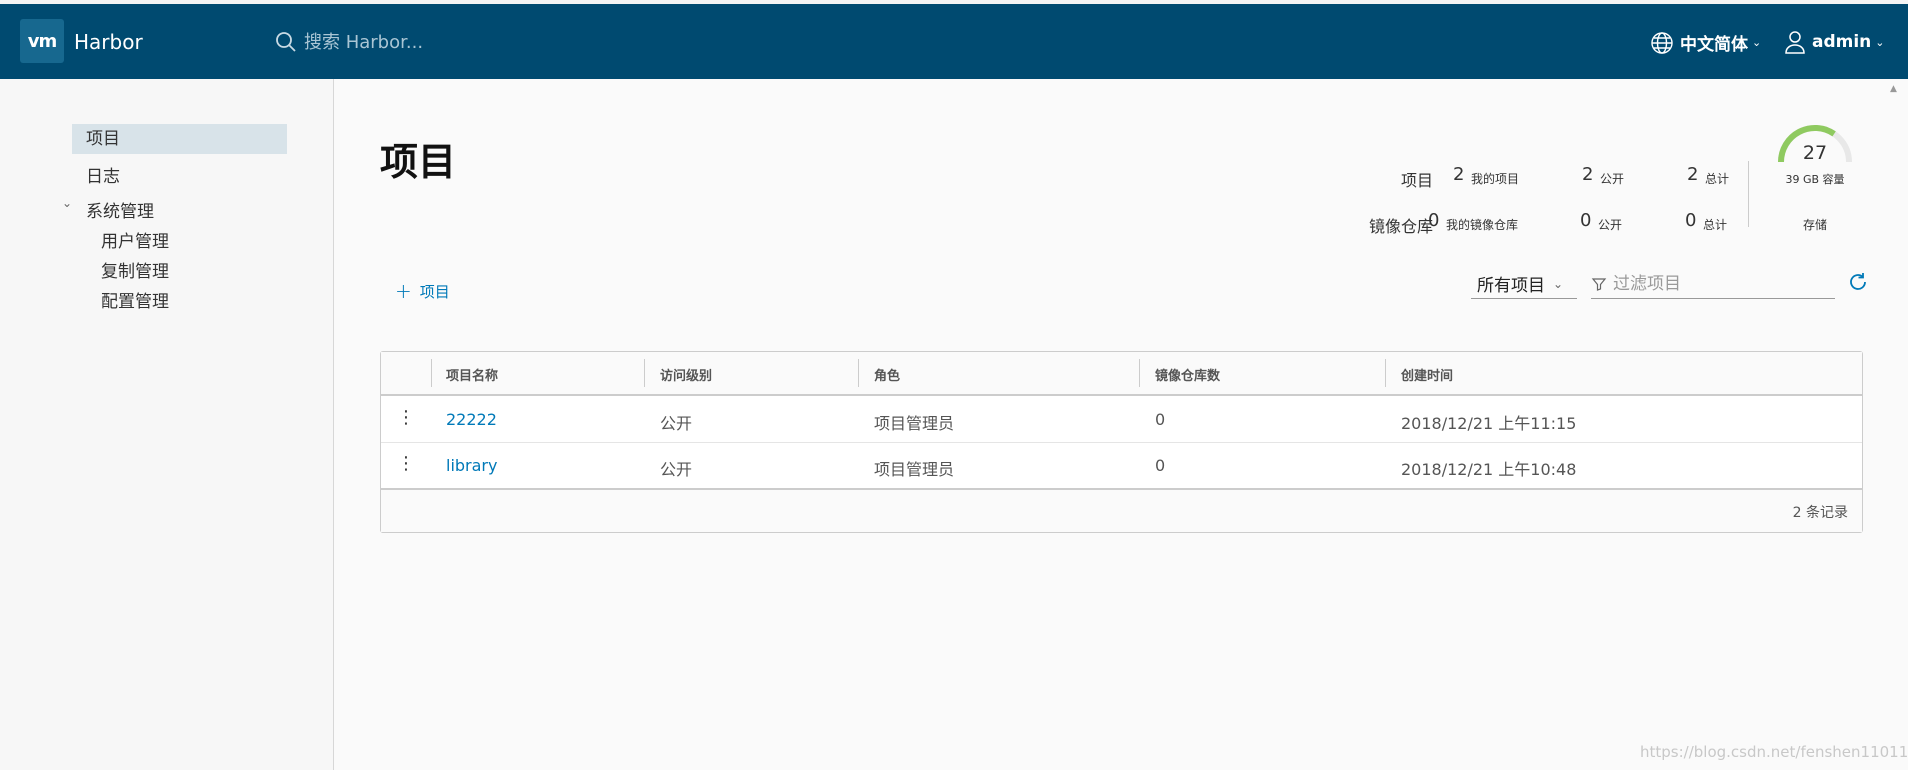 The width and height of the screenshot is (1908, 770). I want to click on top-header: vm Harbor 中文简体 ⌄ admin ⌄, so click(954, 41).